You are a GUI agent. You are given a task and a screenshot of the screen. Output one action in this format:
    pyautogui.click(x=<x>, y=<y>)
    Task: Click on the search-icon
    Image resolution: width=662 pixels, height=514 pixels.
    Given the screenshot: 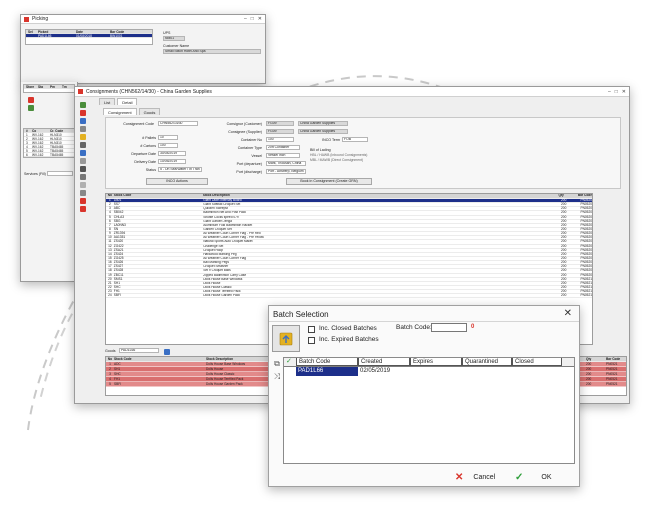 What is the action you would take?
    pyautogui.click(x=83, y=161)
    